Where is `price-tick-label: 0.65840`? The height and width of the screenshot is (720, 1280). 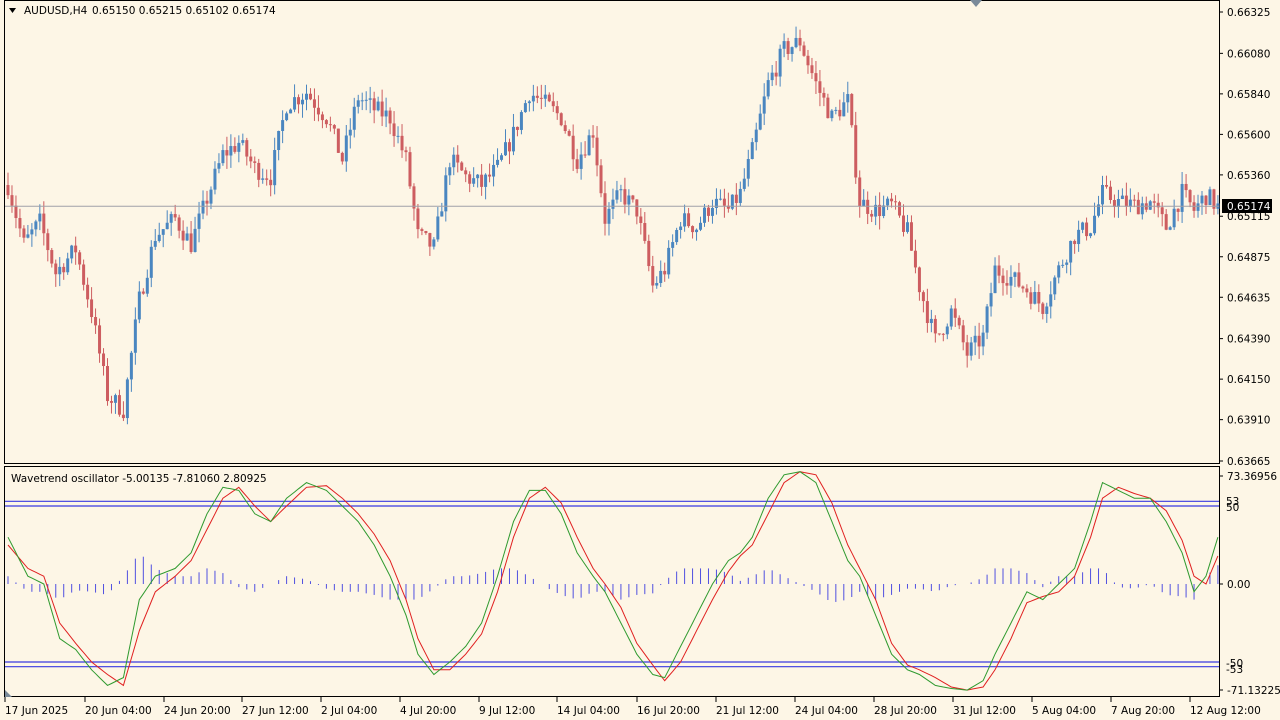
price-tick-label: 0.65840 is located at coordinates (1248, 95).